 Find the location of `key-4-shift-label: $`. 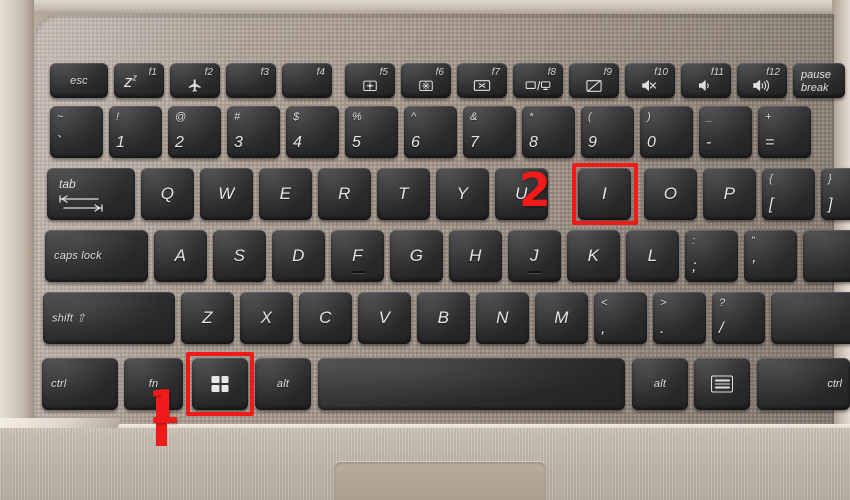

key-4-shift-label: $ is located at coordinates (296, 117).